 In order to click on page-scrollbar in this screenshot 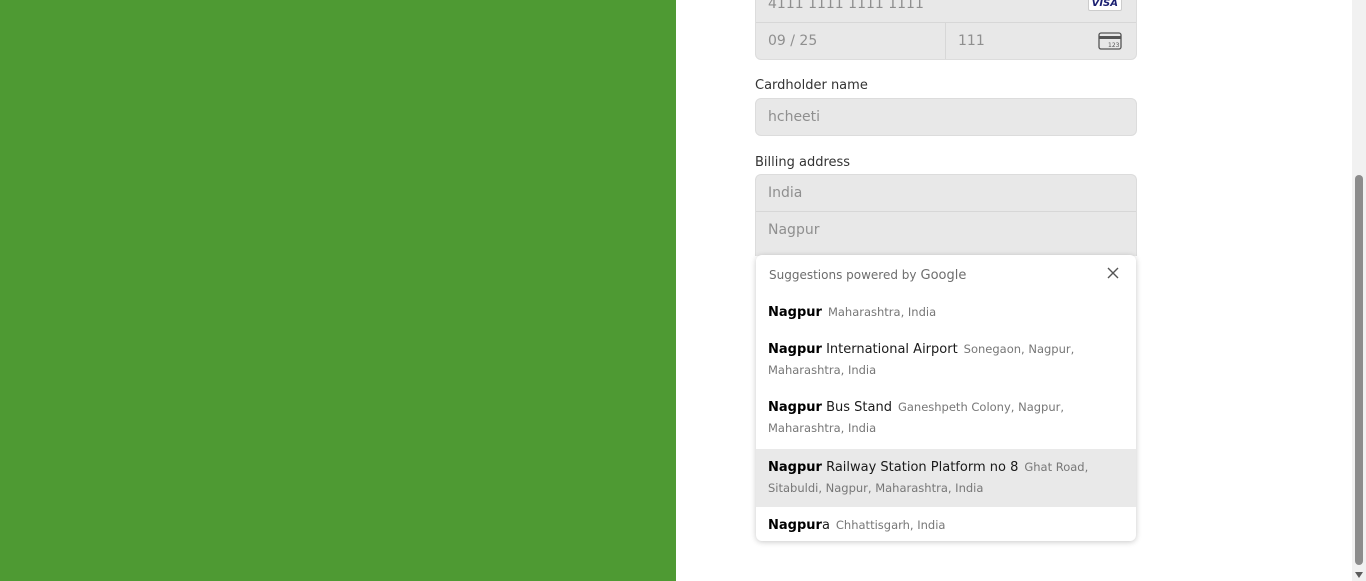, I will do `click(1359, 290)`.